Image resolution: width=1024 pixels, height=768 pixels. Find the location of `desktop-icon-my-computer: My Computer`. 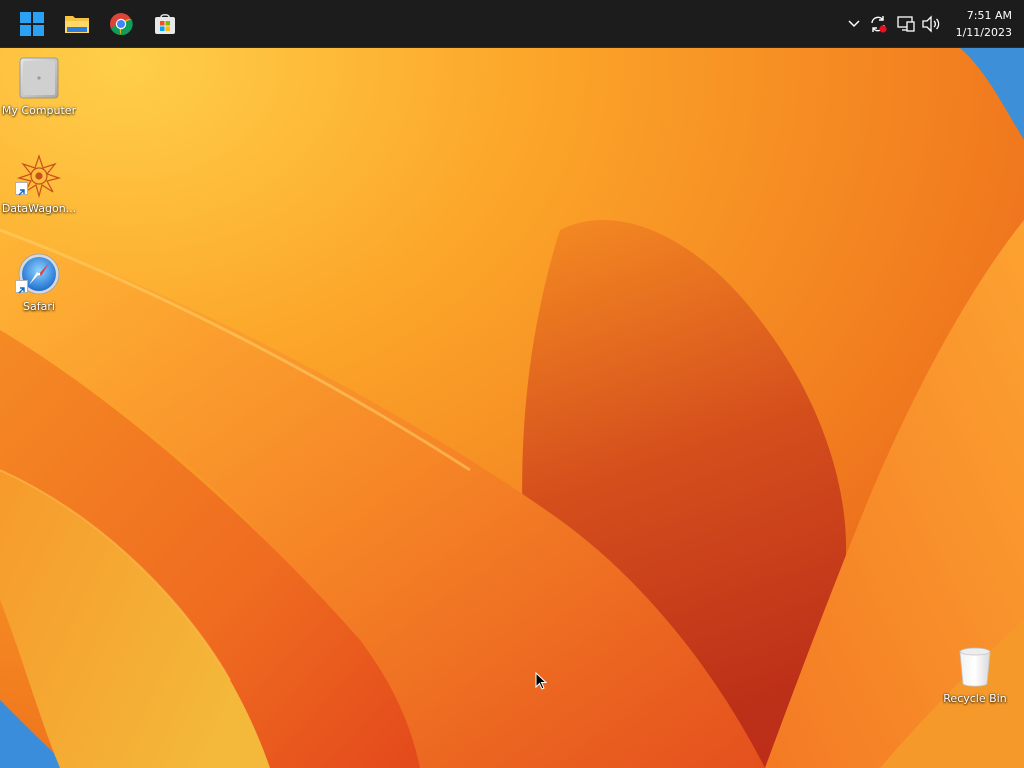

desktop-icon-my-computer: My Computer is located at coordinates (39, 92).